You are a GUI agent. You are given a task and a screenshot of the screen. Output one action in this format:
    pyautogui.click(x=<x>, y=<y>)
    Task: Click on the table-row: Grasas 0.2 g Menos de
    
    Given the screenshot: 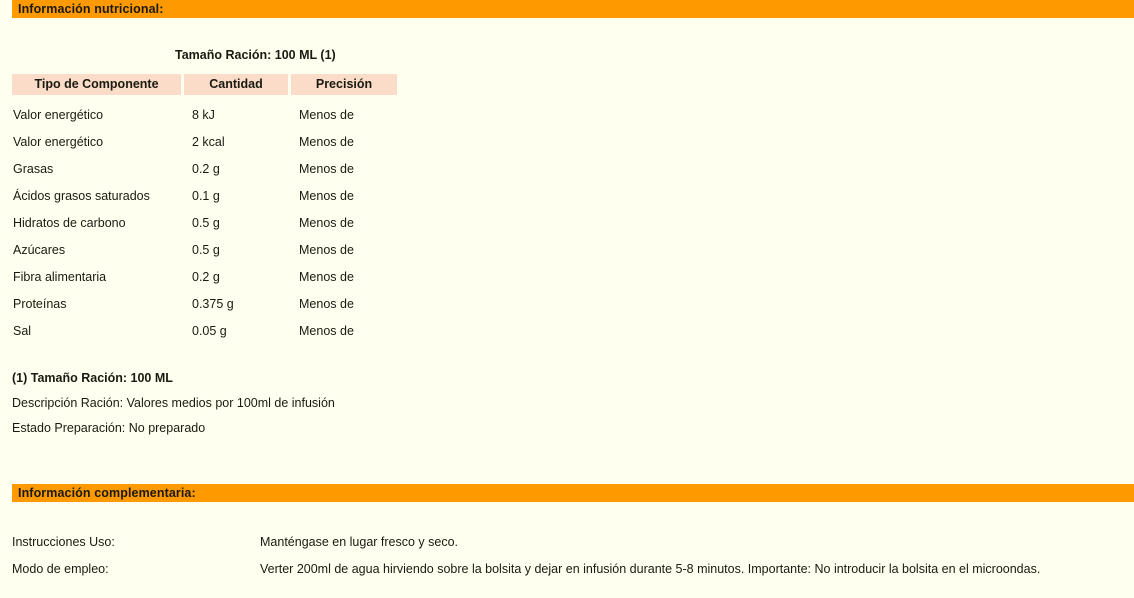 What is the action you would take?
    pyautogui.click(x=204, y=168)
    